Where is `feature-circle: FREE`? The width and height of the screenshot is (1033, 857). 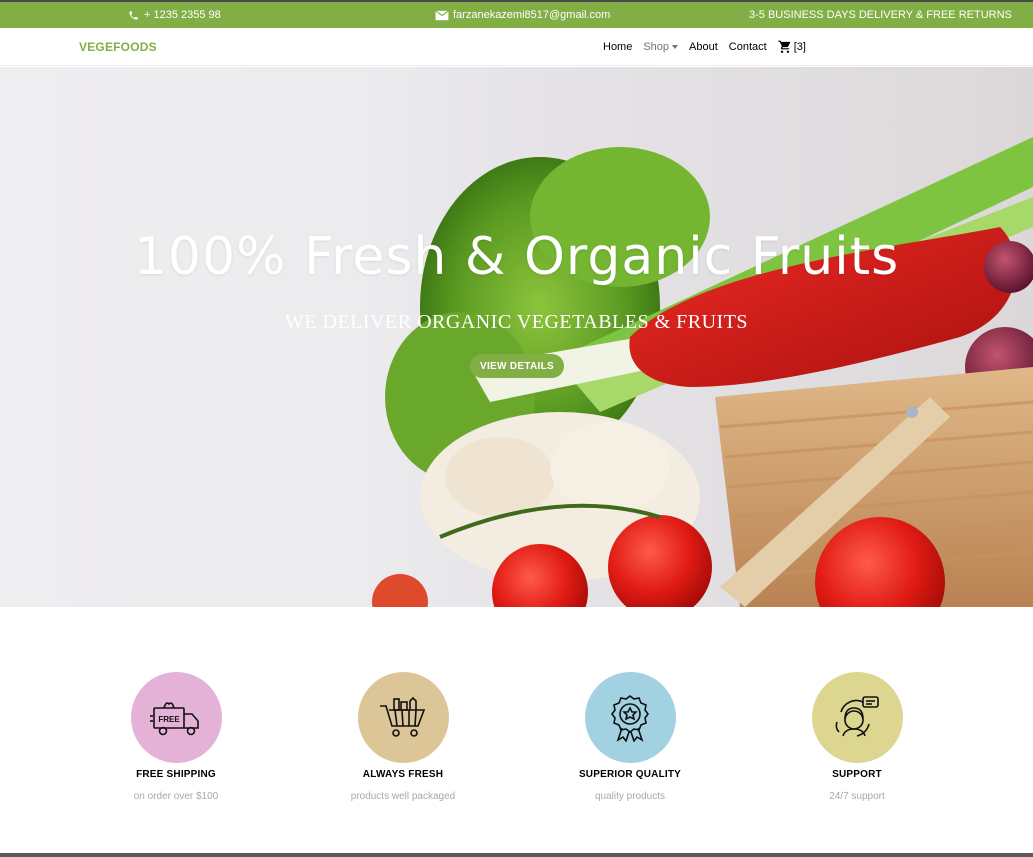
feature-circle: FREE is located at coordinates (176, 717).